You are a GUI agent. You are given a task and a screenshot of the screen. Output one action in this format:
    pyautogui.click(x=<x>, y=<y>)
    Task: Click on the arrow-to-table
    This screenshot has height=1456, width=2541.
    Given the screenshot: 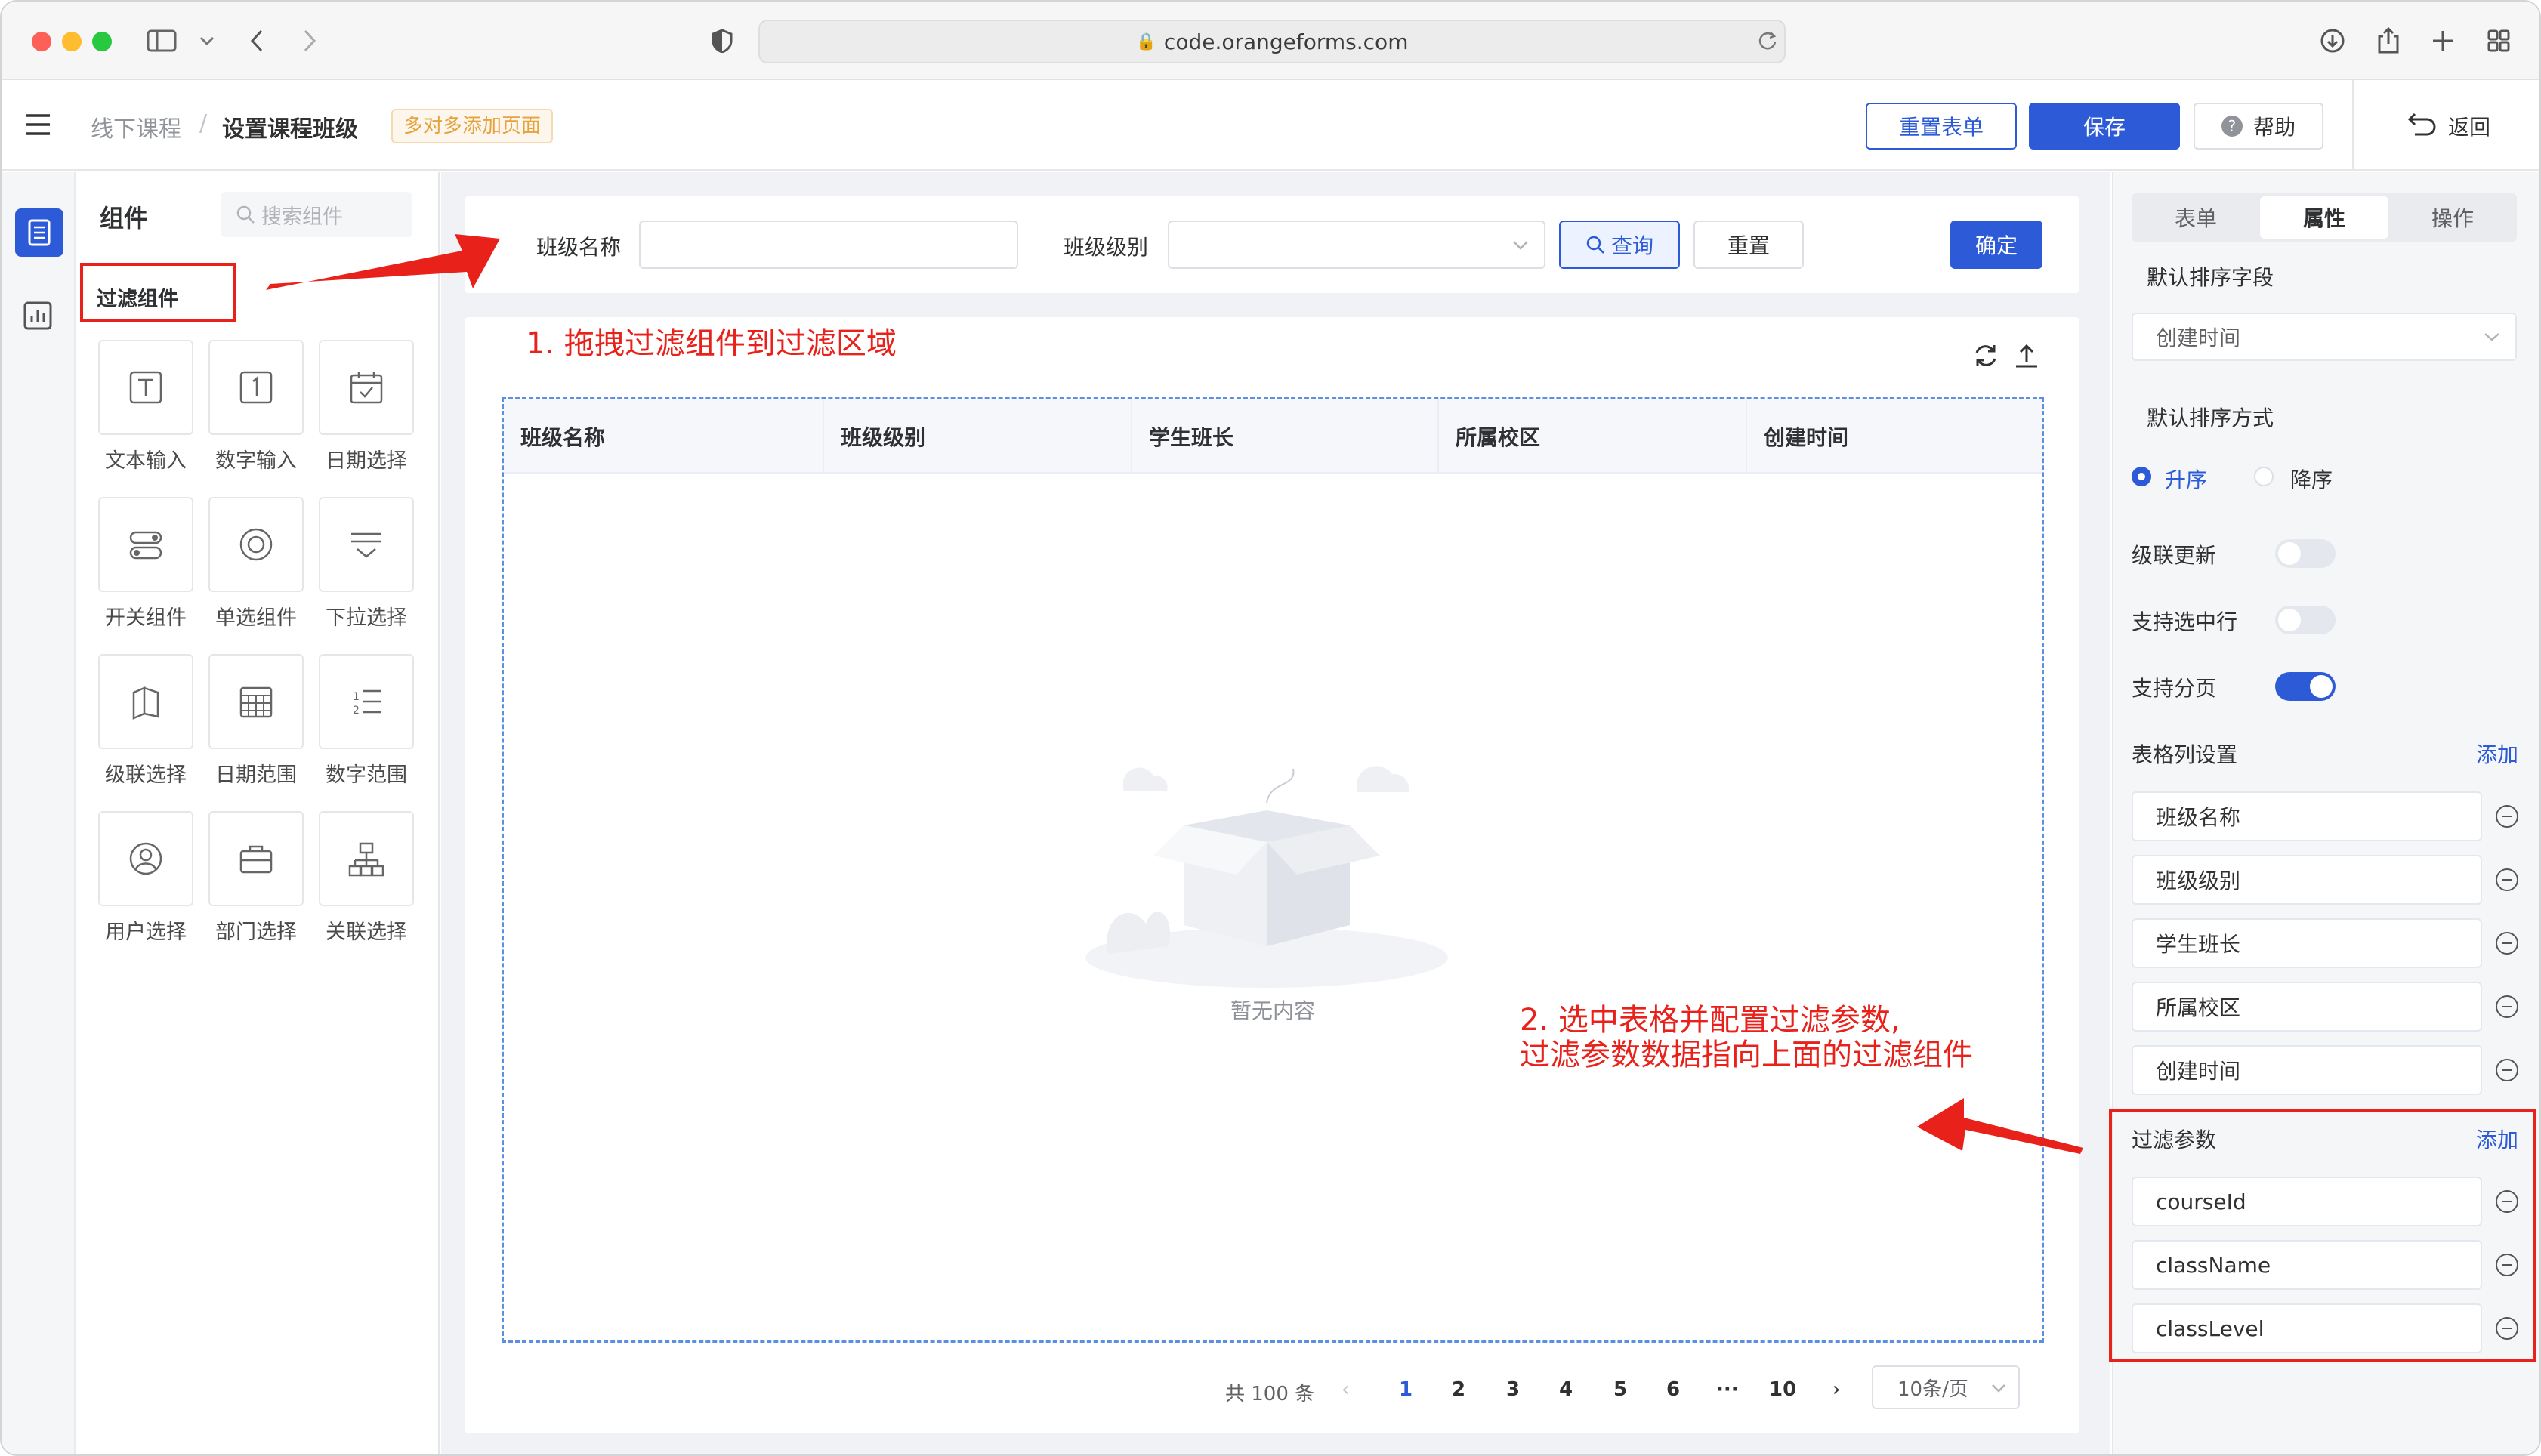 What is the action you would take?
    pyautogui.click(x=2000, y=1126)
    